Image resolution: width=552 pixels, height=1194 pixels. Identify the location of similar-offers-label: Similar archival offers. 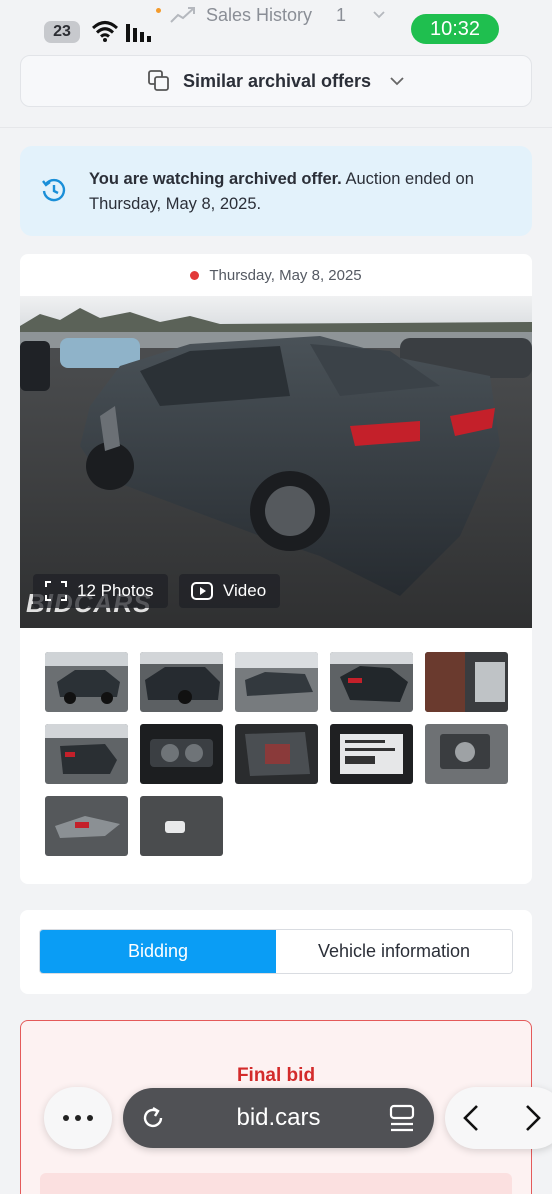
(277, 80).